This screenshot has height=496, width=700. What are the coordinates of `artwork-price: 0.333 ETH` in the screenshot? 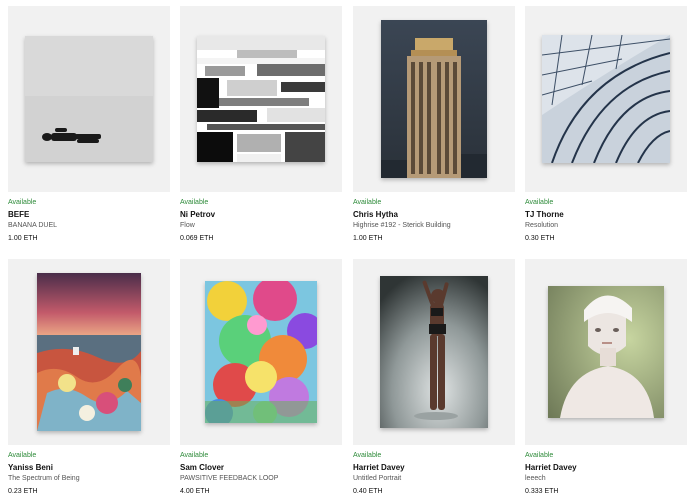 It's located at (542, 491).